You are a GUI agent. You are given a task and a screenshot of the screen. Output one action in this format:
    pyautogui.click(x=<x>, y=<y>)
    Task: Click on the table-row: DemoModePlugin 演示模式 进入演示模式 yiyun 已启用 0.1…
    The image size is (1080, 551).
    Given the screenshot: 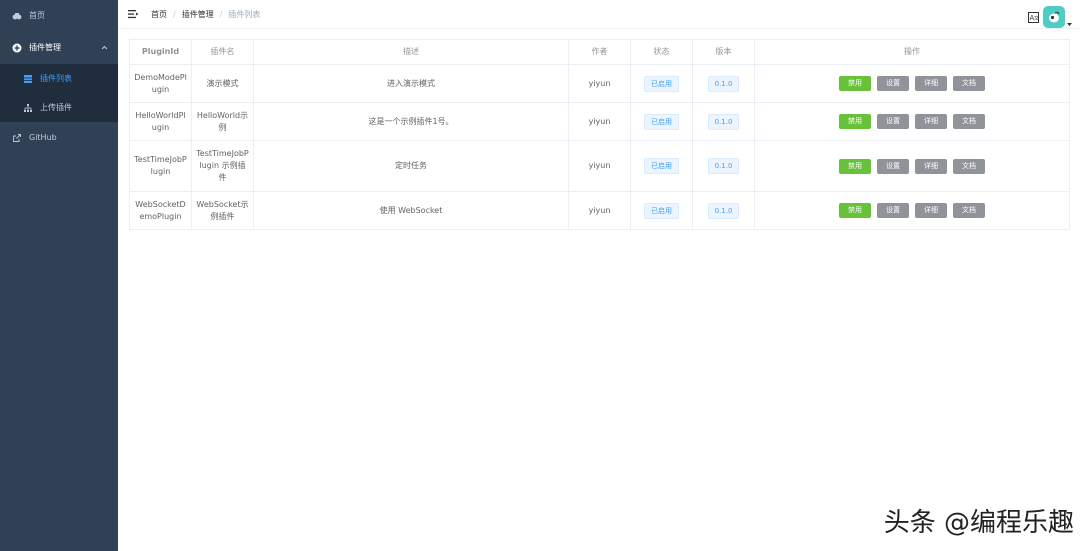 What is the action you would take?
    pyautogui.click(x=599, y=83)
    